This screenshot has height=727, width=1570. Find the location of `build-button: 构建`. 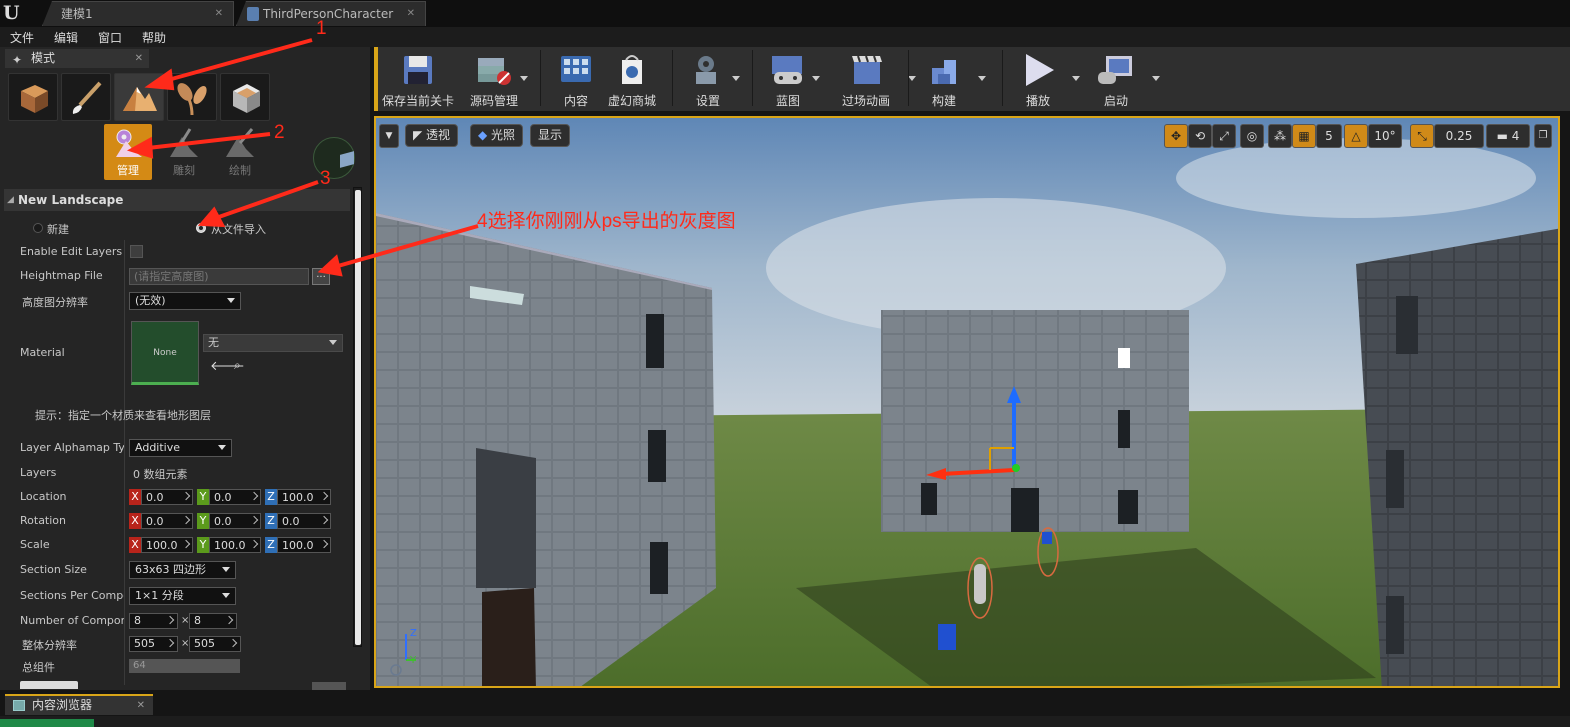

build-button: 构建 is located at coordinates (952, 80).